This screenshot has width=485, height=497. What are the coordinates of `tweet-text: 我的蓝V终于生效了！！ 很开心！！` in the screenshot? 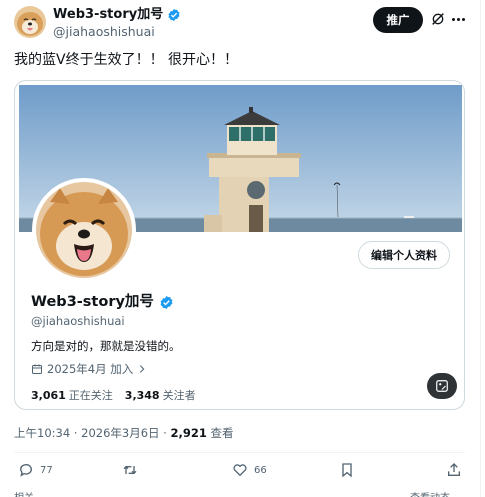 It's located at (126, 60).